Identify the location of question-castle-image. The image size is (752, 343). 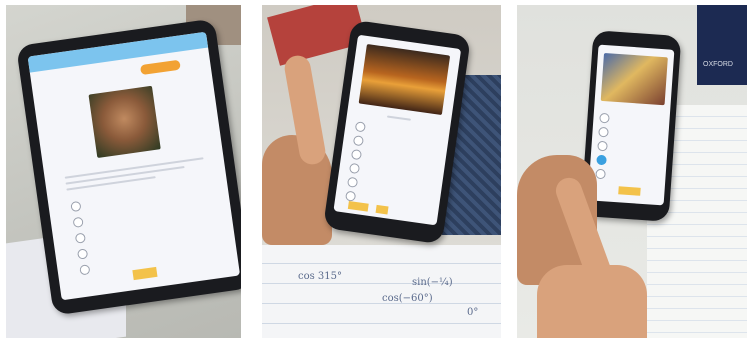
(404, 79).